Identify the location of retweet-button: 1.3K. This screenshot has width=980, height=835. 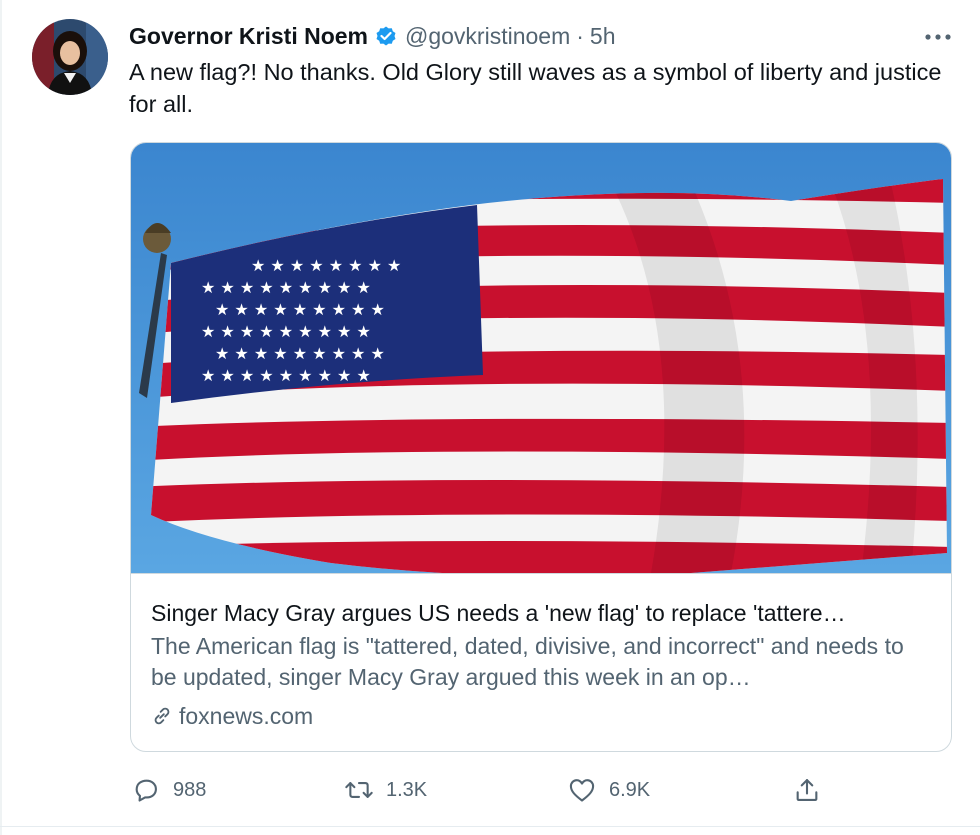
(385, 790).